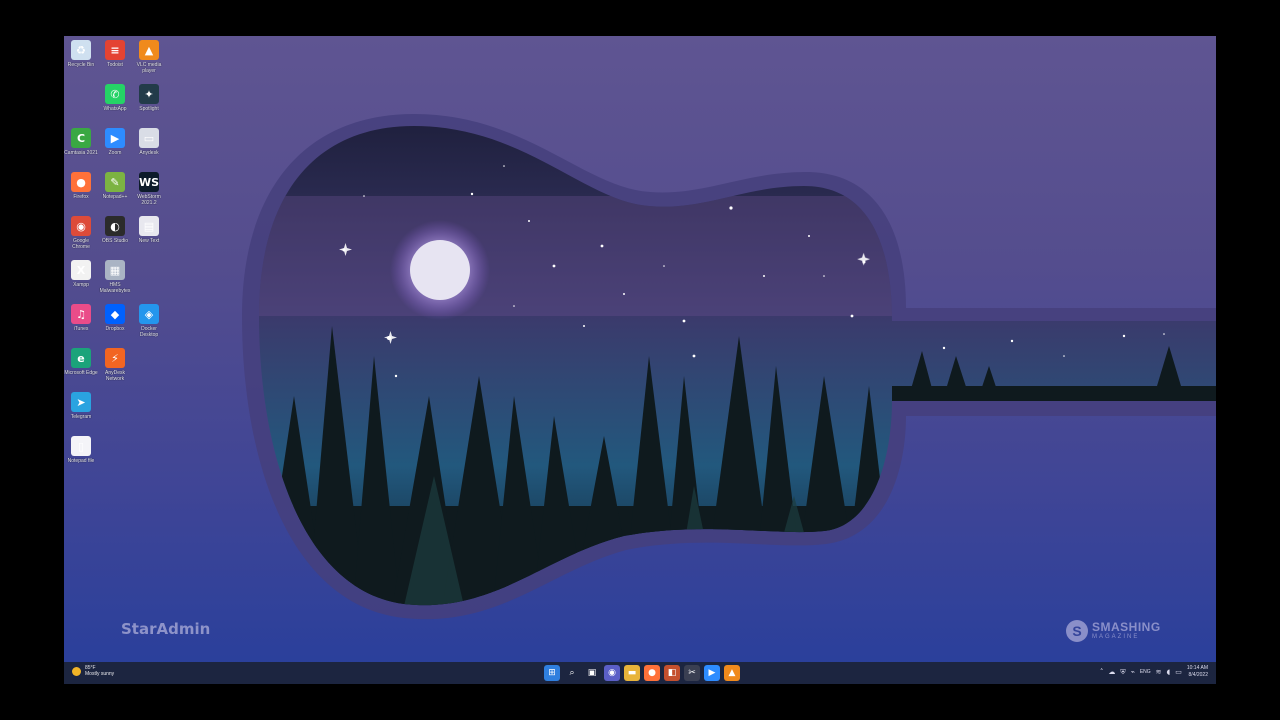  I want to click on snipping-tool-icon: ✂, so click(692, 673).